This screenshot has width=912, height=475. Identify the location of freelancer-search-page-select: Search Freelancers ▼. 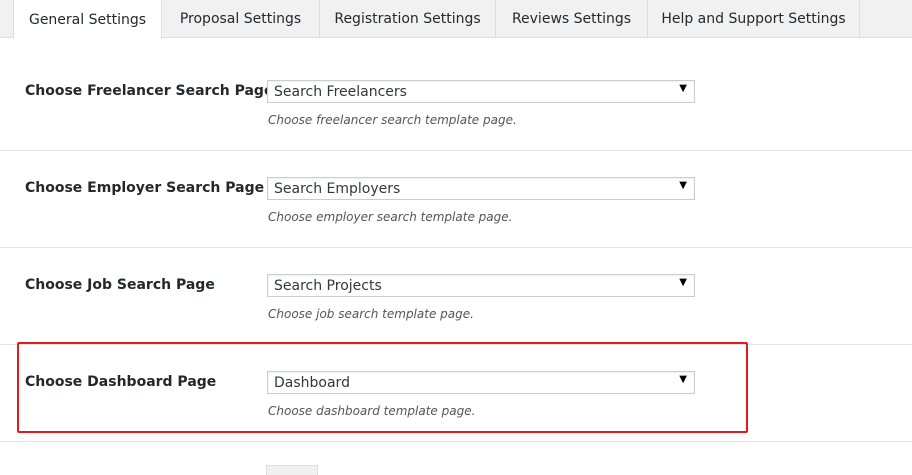
(481, 91).